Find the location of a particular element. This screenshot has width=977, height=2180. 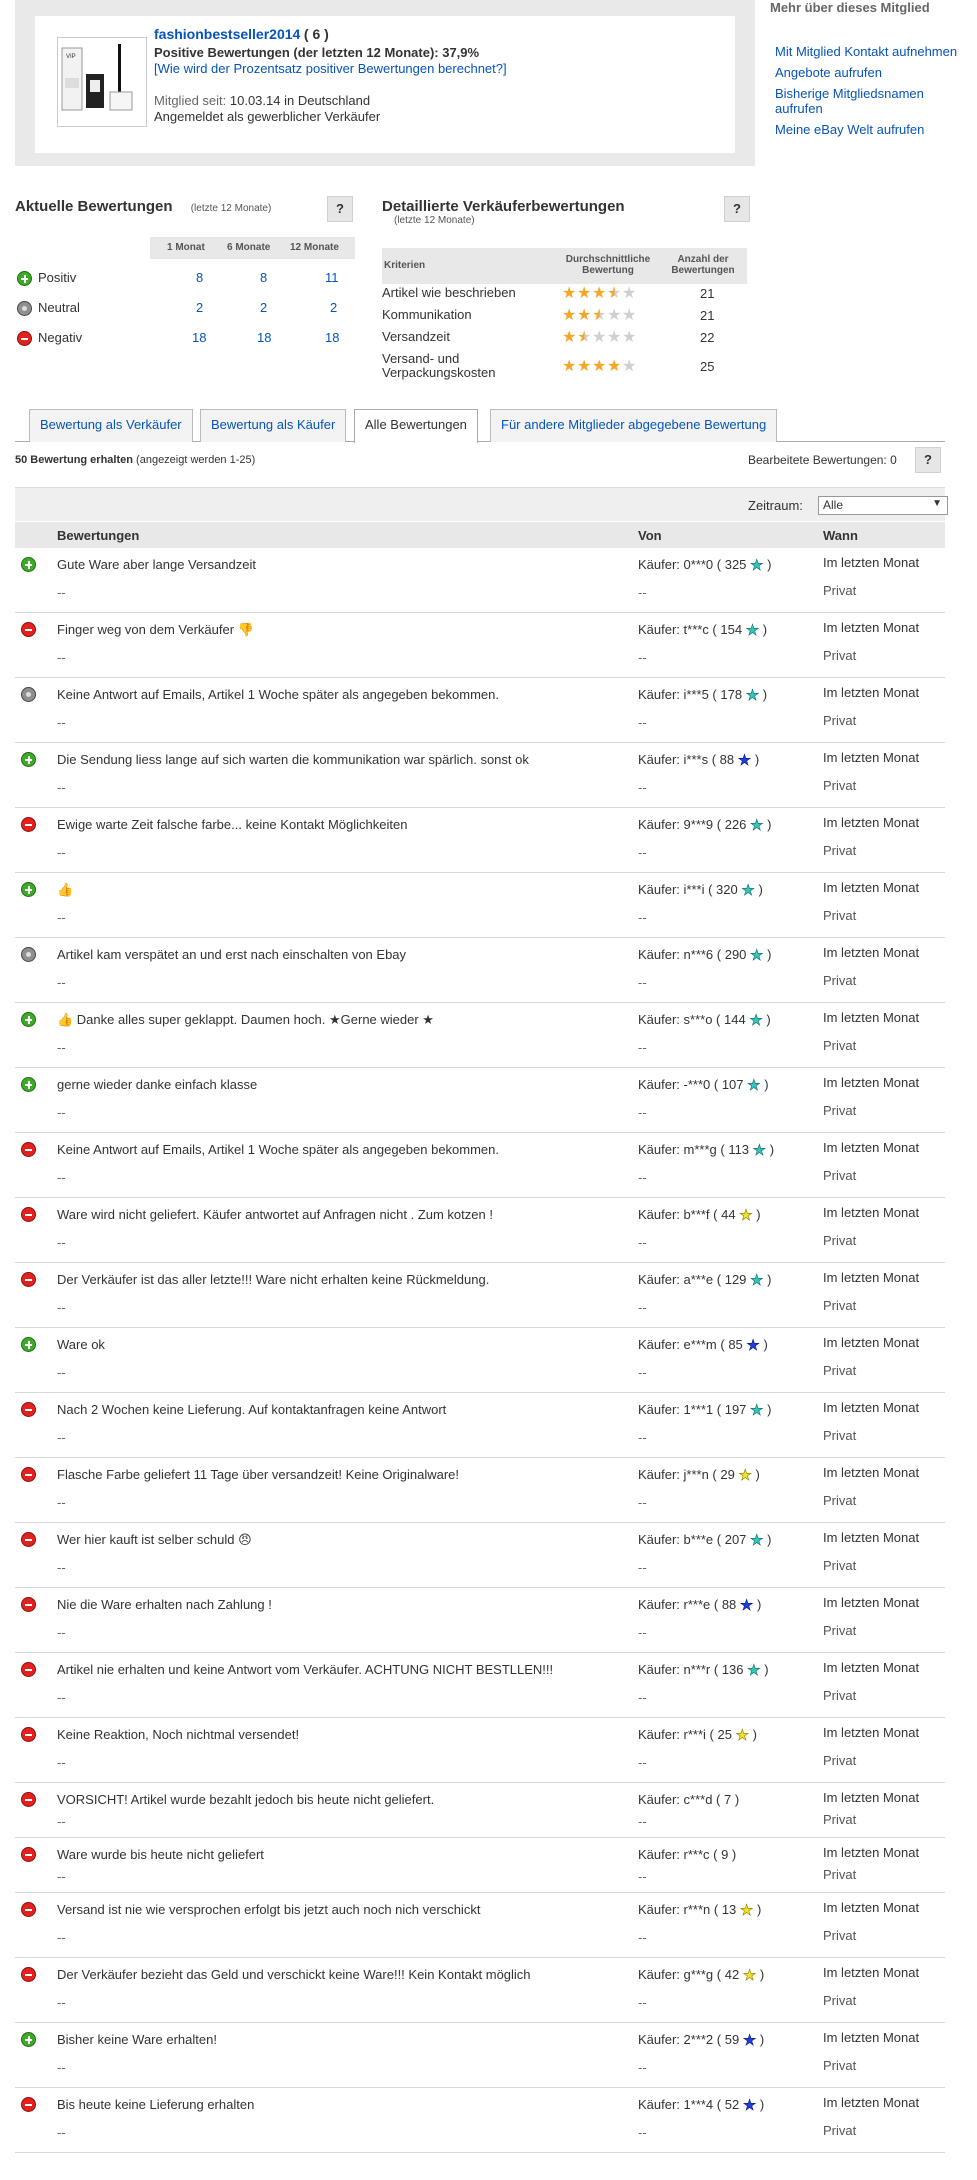

buyer-link: Käufer: n***r ( 136 is located at coordinates (691, 1669).